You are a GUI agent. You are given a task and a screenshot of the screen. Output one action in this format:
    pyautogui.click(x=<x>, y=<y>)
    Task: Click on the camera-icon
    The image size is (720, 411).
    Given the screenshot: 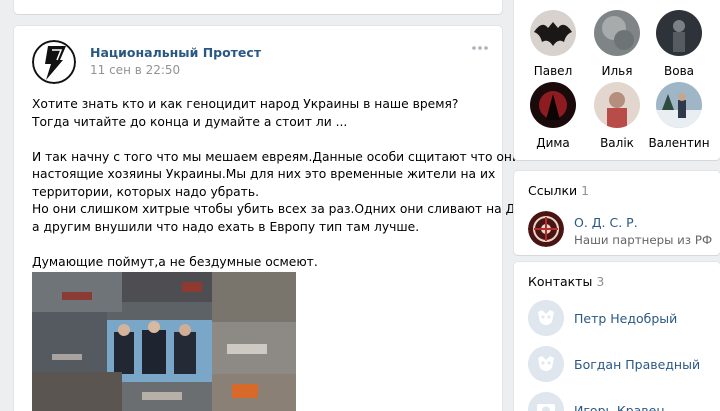 What is the action you would take?
    pyautogui.click(x=546, y=401)
    